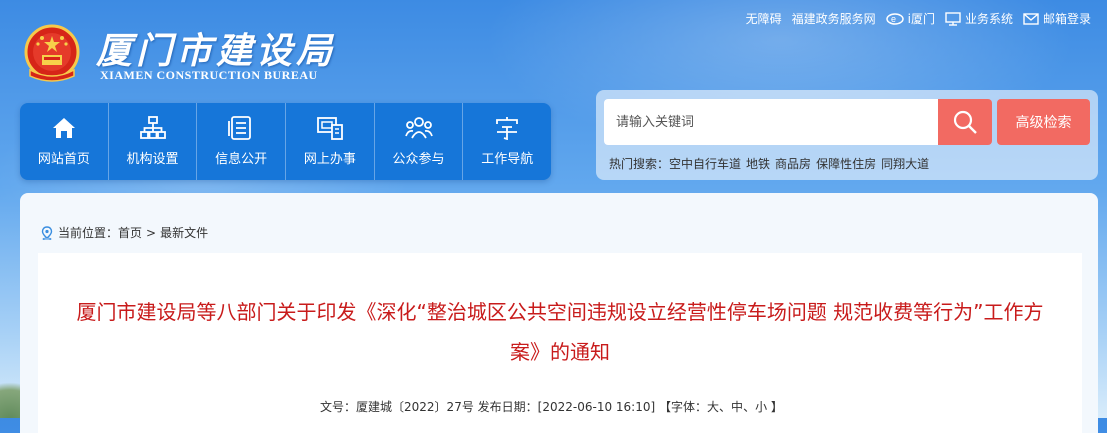 The width and height of the screenshot is (1107, 433). What do you see at coordinates (639, 164) in the screenshot?
I see `hot-search-label: 热门搜索：` at bounding box center [639, 164].